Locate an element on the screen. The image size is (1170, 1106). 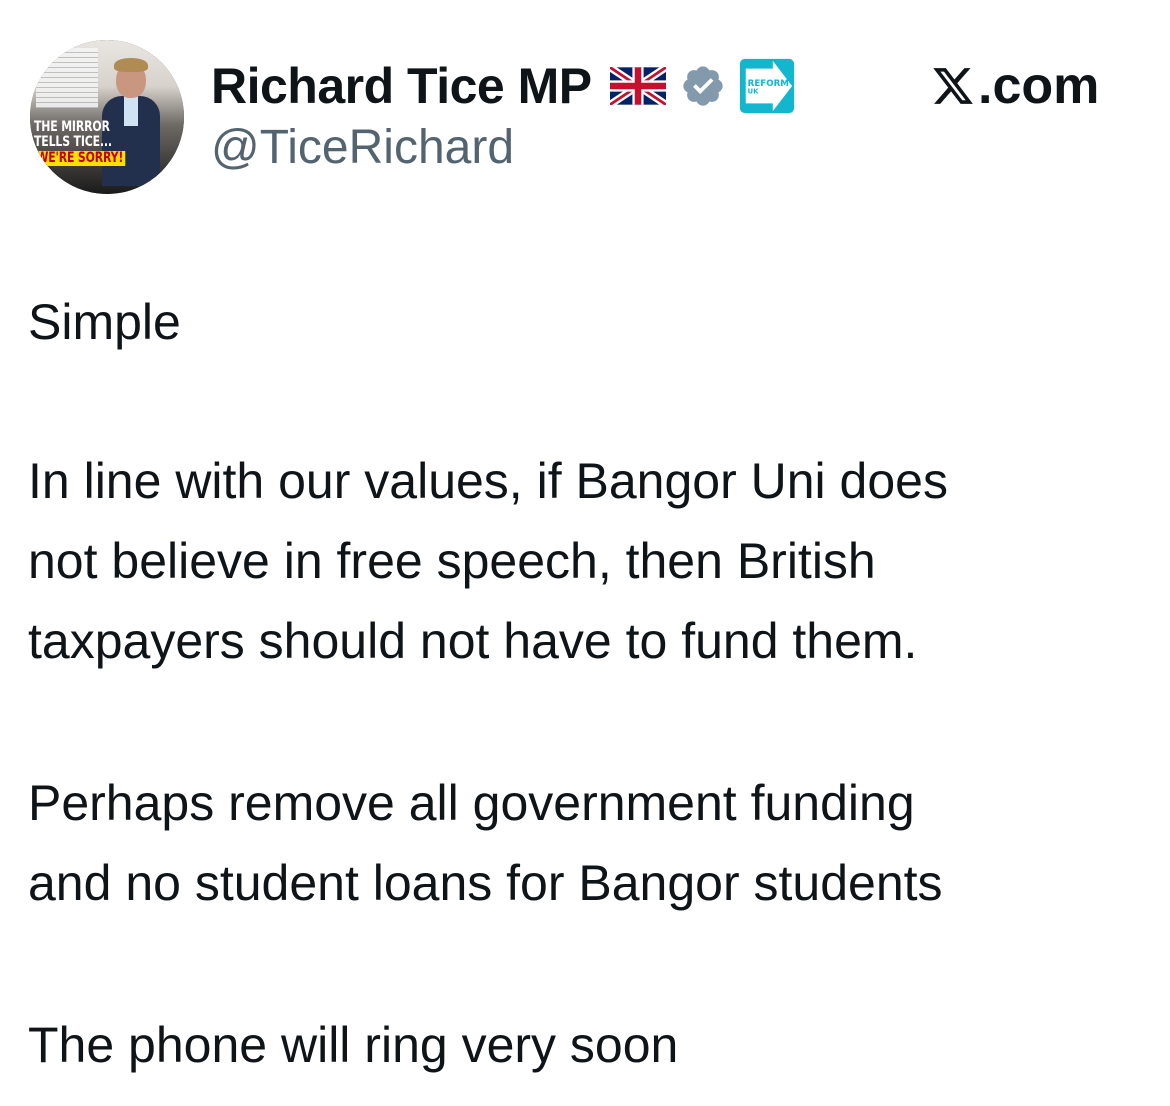
tweet-line: taxpayers should not have to fund them. is located at coordinates (473, 641).